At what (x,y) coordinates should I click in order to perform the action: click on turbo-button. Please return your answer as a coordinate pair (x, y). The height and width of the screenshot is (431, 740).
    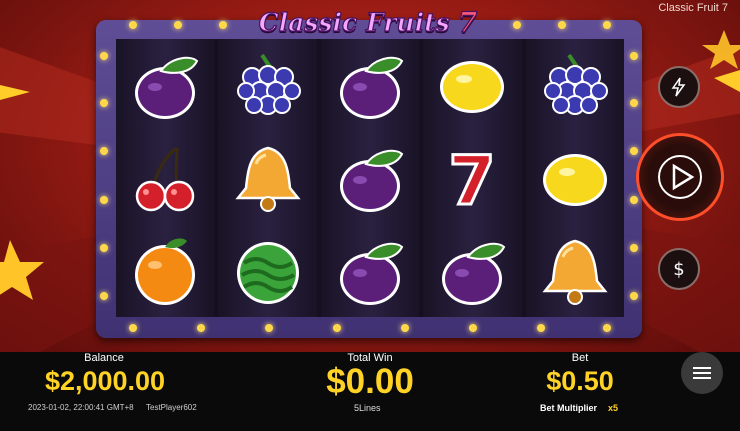
    Looking at the image, I should click on (679, 87).